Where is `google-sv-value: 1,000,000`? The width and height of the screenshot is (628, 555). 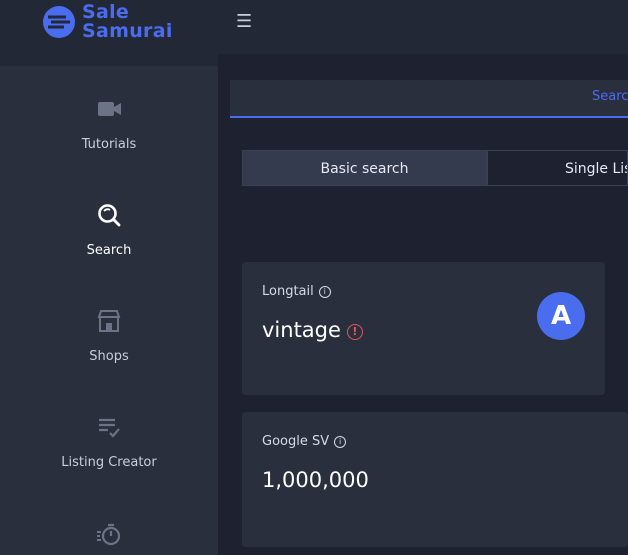
google-sv-value: 1,000,000 is located at coordinates (315, 480).